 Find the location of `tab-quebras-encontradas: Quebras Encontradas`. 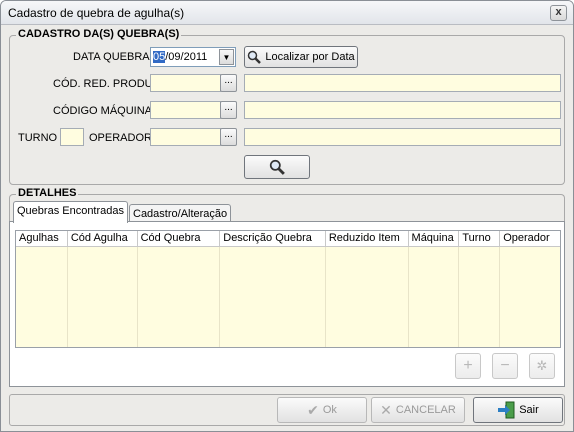

tab-quebras-encontradas: Quebras Encontradas is located at coordinates (71, 212).